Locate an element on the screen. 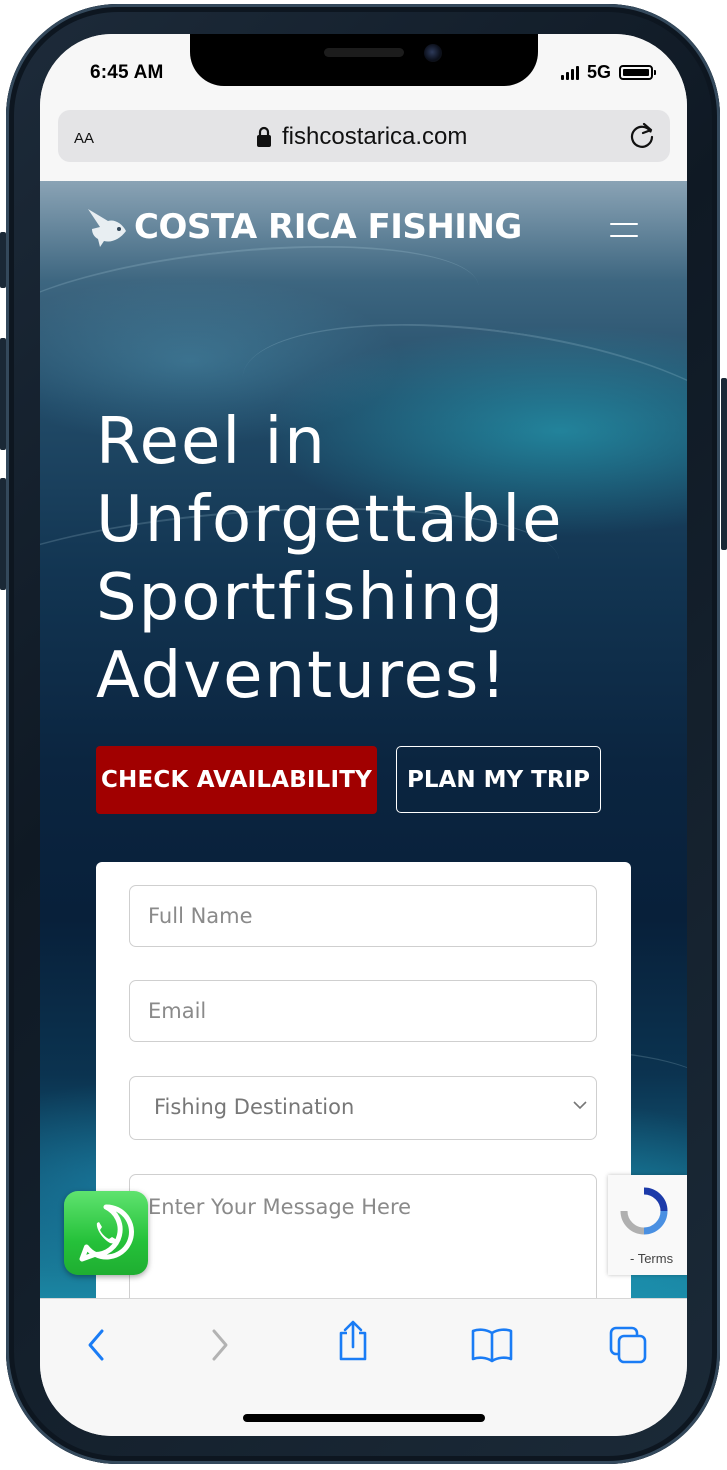 Image resolution: width=727 pixels, height=1470 pixels. forward-icon is located at coordinates (220, 1345).